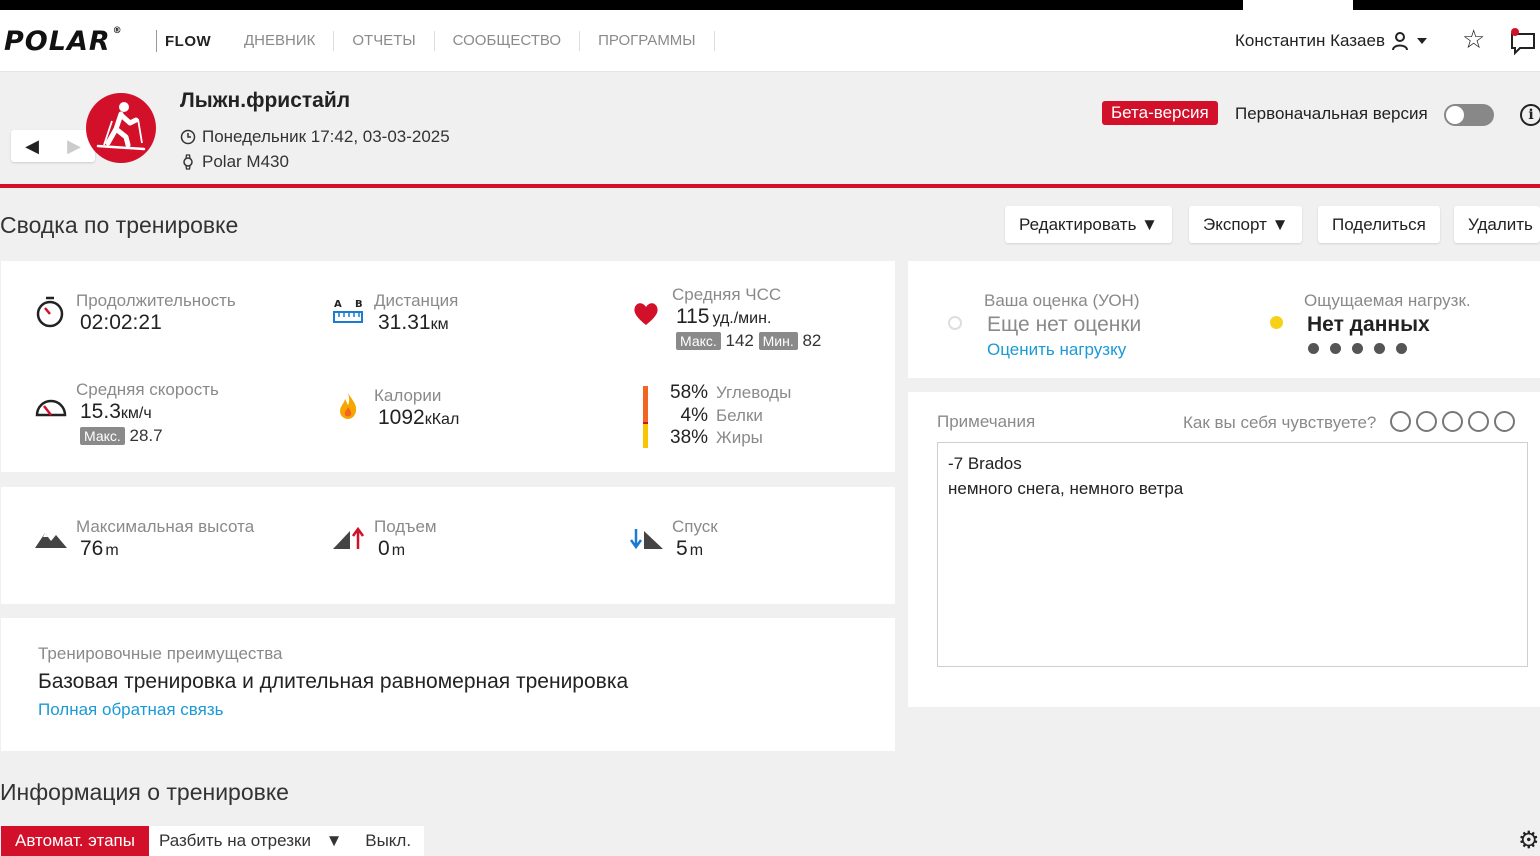 The height and width of the screenshot is (856, 1540). I want to click on full-feedback-link: Полная обратная связь, so click(130, 710).